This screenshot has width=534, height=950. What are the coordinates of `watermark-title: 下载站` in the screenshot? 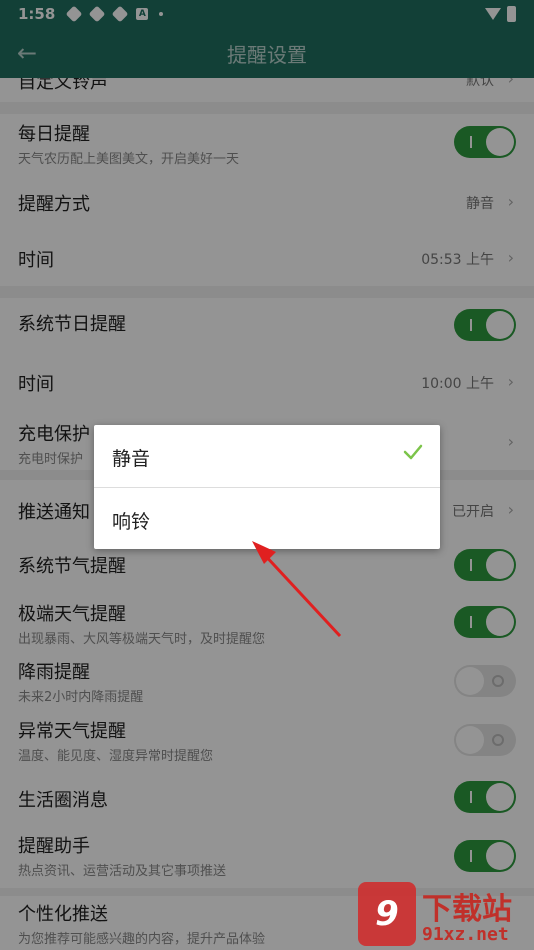 It's located at (467, 909).